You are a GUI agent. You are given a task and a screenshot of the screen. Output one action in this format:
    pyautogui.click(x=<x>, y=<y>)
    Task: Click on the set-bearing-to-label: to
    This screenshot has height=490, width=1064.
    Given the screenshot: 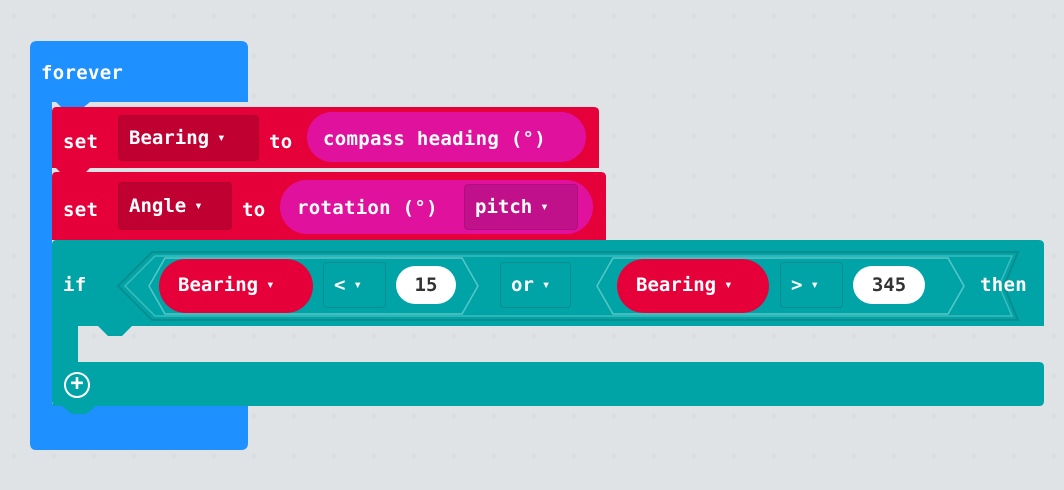 What is the action you would take?
    pyautogui.click(x=281, y=142)
    